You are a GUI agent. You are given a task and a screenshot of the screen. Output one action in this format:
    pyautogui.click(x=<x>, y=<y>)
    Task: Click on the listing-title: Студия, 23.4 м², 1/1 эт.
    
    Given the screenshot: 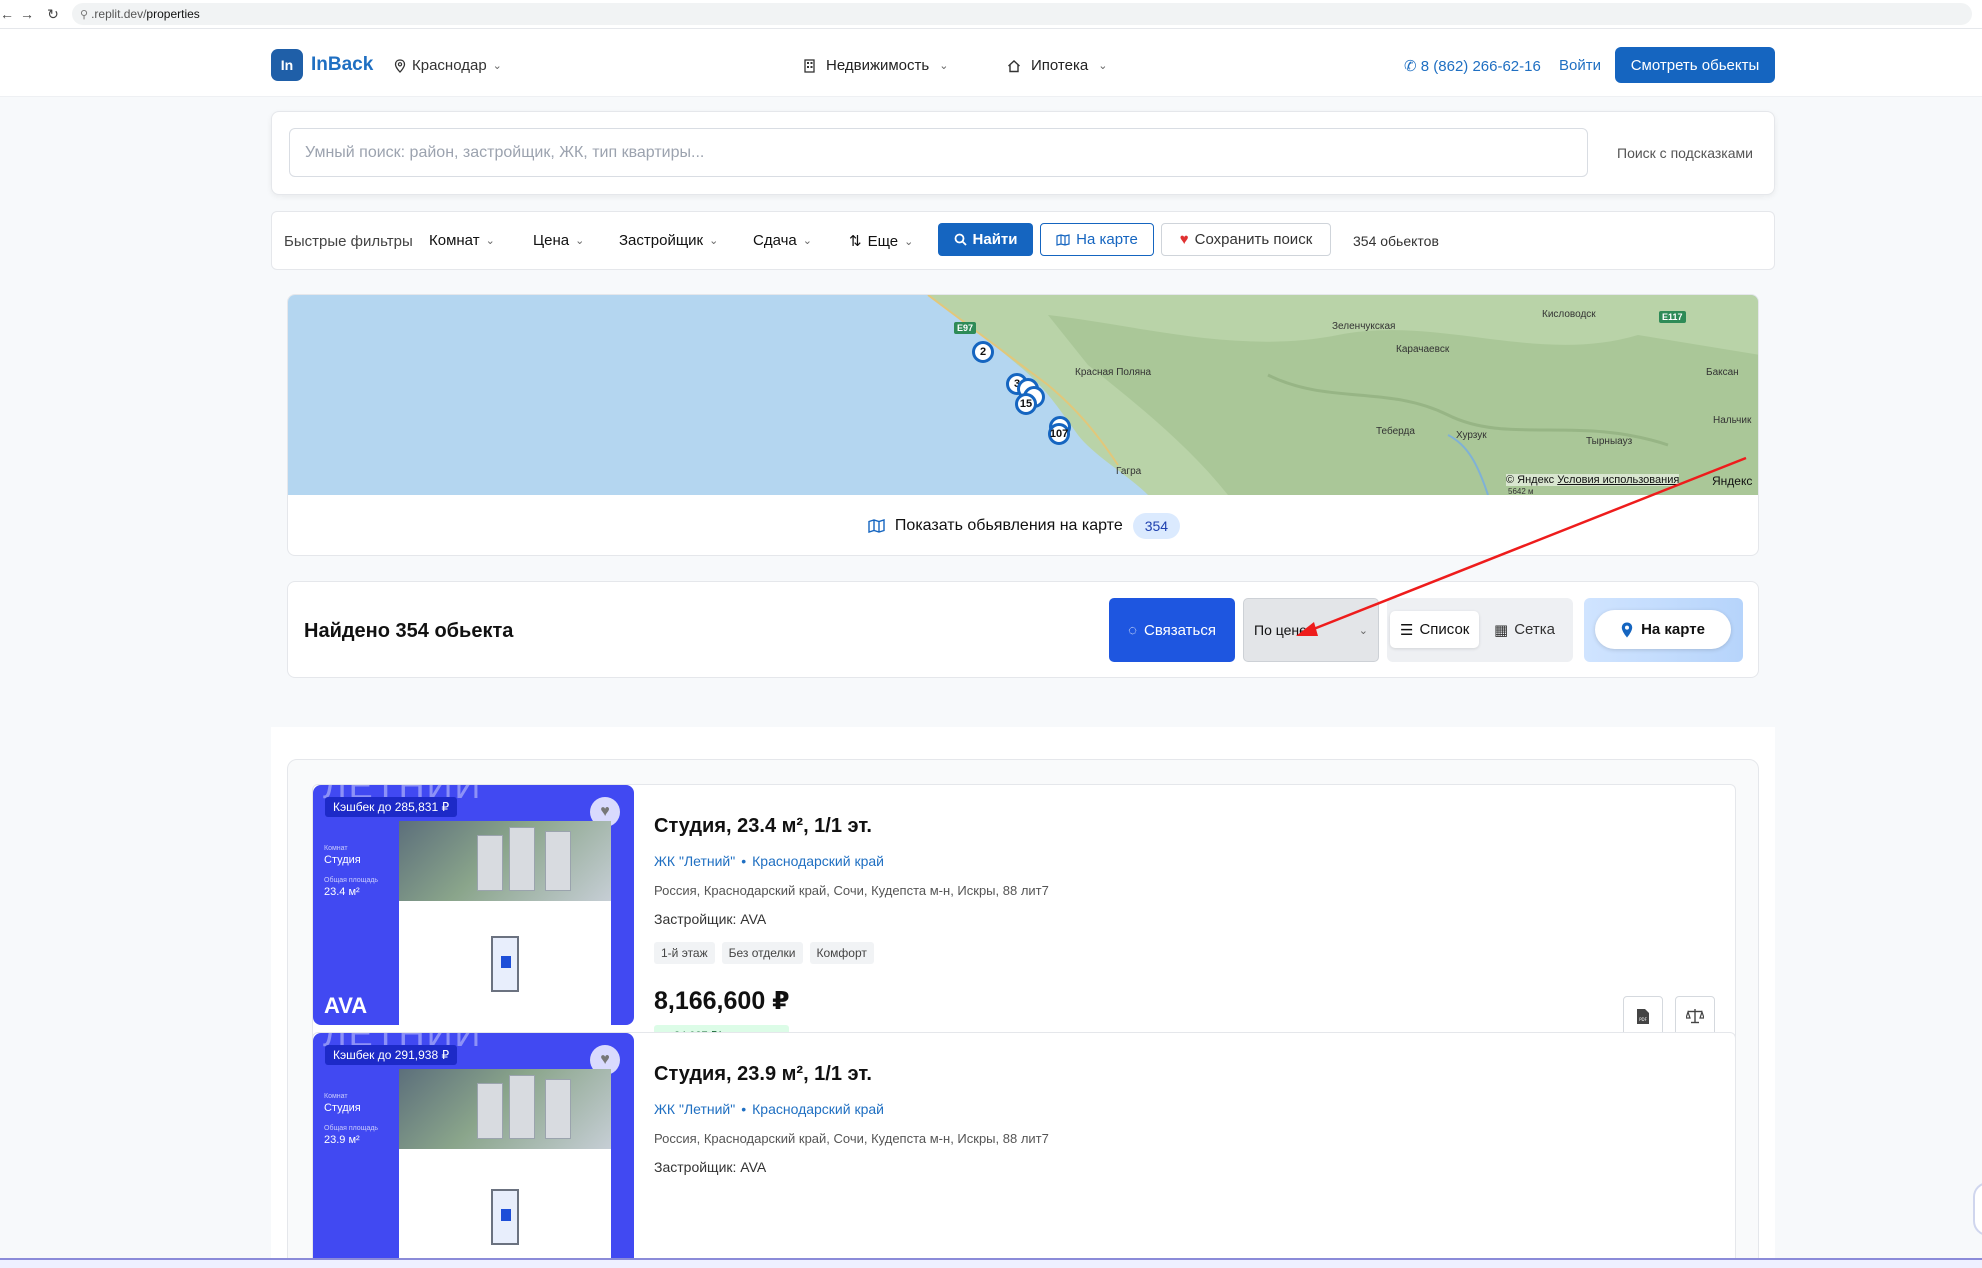 What is the action you would take?
    pyautogui.click(x=763, y=826)
    